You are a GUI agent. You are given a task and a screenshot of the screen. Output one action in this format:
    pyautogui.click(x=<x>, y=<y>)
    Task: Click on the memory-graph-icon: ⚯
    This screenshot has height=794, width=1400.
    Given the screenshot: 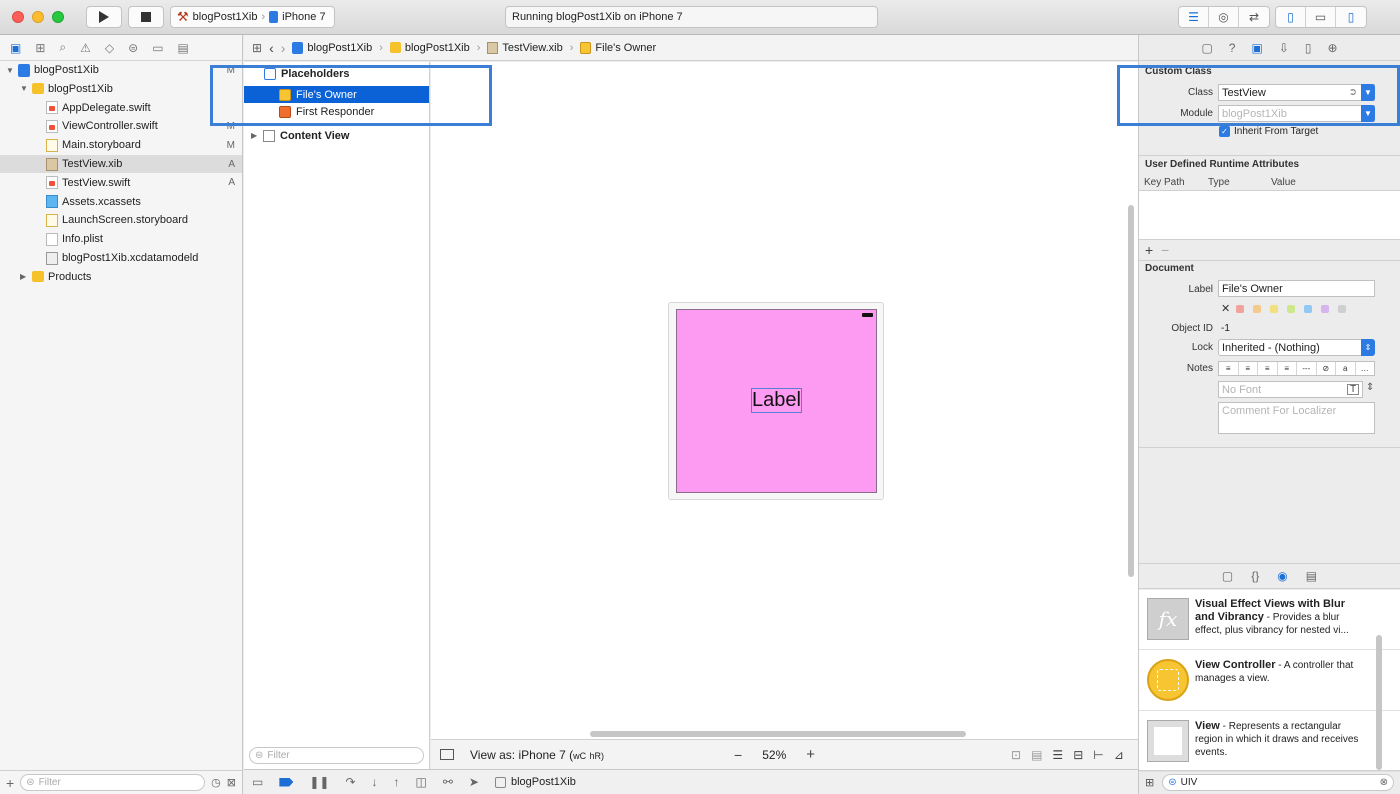 What is the action you would take?
    pyautogui.click(x=448, y=782)
    